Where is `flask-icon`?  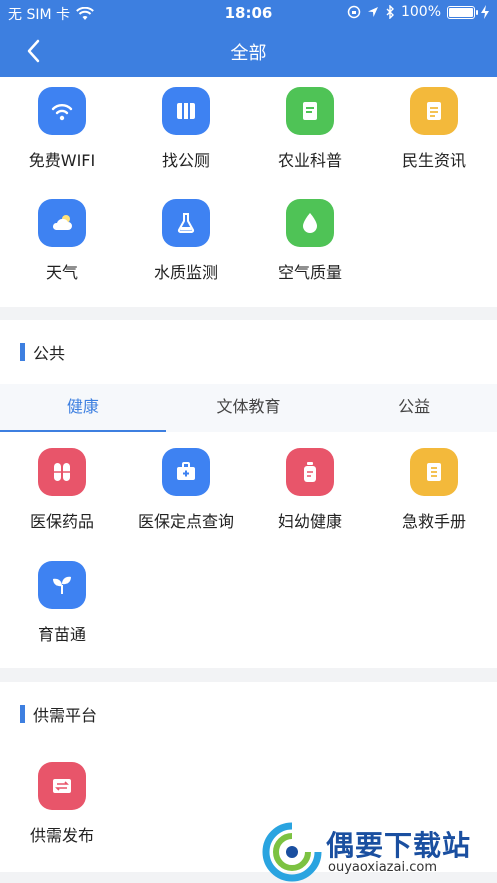
flask-icon is located at coordinates (186, 223).